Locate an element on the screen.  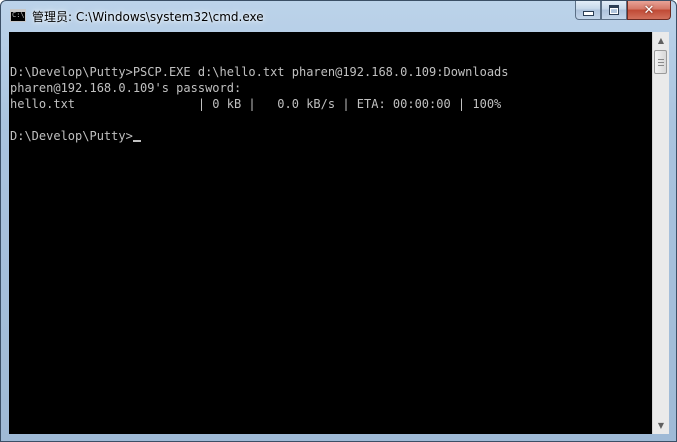
minimize-button is located at coordinates (588, 10).